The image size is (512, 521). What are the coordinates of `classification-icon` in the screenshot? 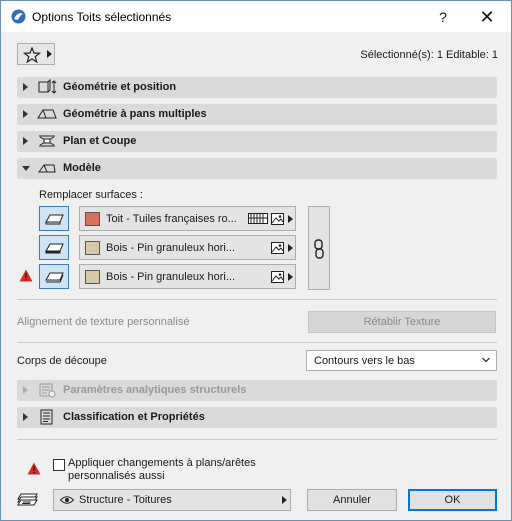 It's located at (46, 417).